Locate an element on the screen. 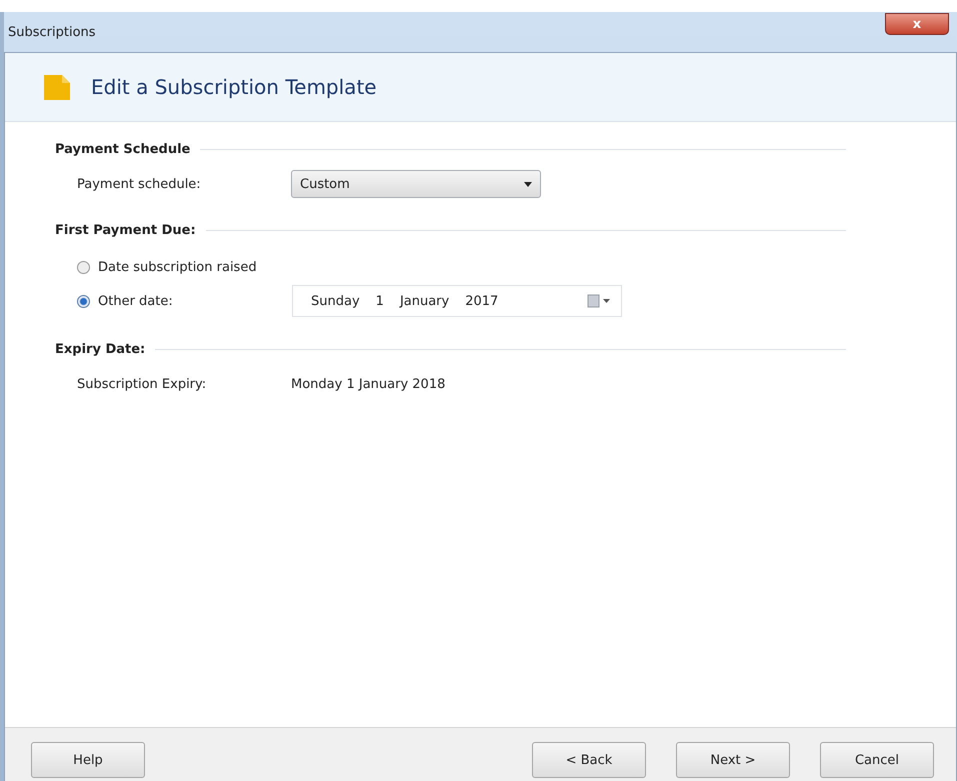  radio-label: Other date: is located at coordinates (195, 301).